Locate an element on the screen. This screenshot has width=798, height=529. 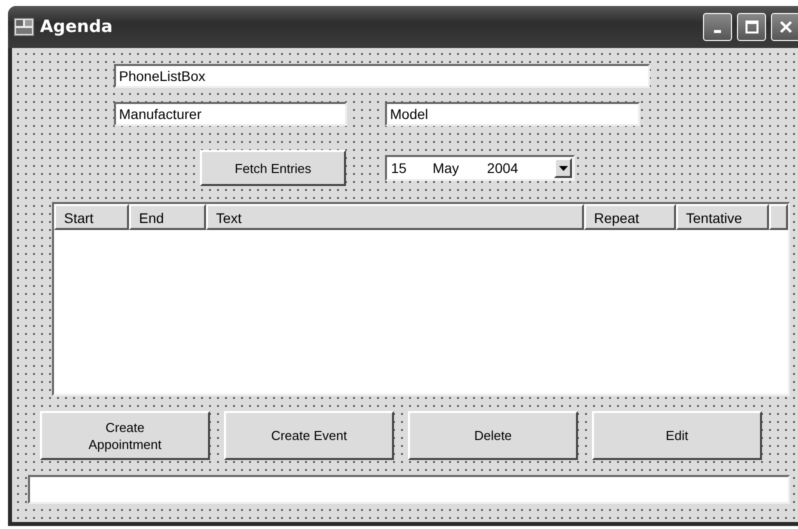
maximize-icon is located at coordinates (751, 27).